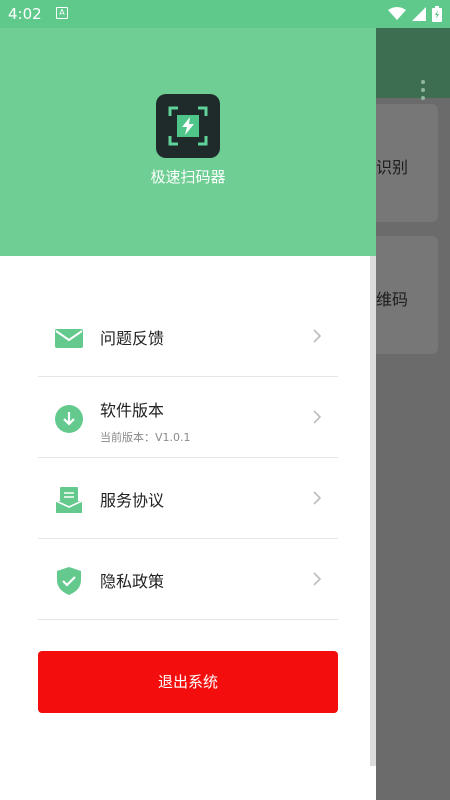 This screenshot has height=800, width=450. I want to click on battery-icon, so click(437, 14).